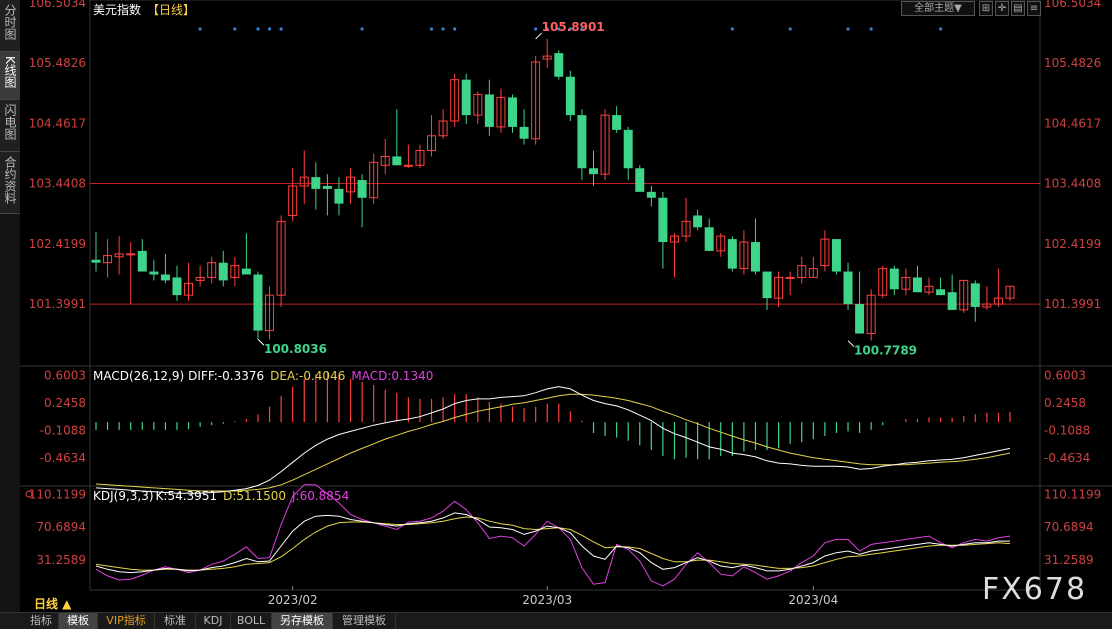 The height and width of the screenshot is (629, 1112). What do you see at coordinates (123, 496) in the screenshot?
I see `kdj-title: KDJ(9,3,3)` at bounding box center [123, 496].